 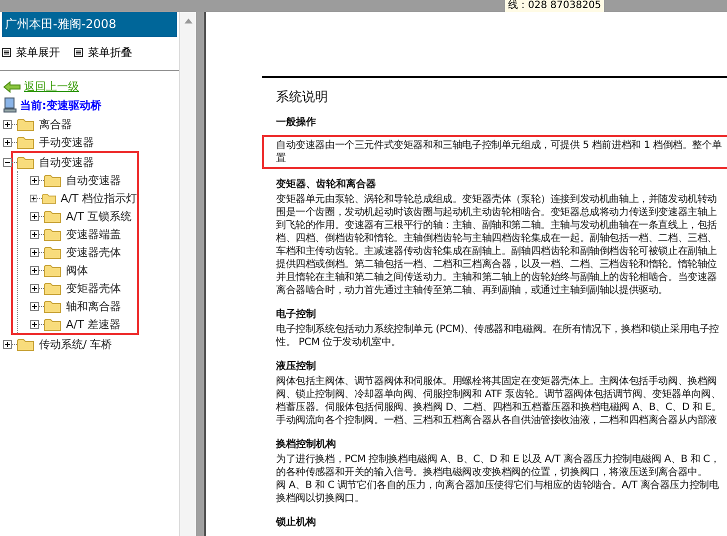 What do you see at coordinates (75, 344) in the screenshot?
I see `tree-item: 传动系统/ 车桥` at bounding box center [75, 344].